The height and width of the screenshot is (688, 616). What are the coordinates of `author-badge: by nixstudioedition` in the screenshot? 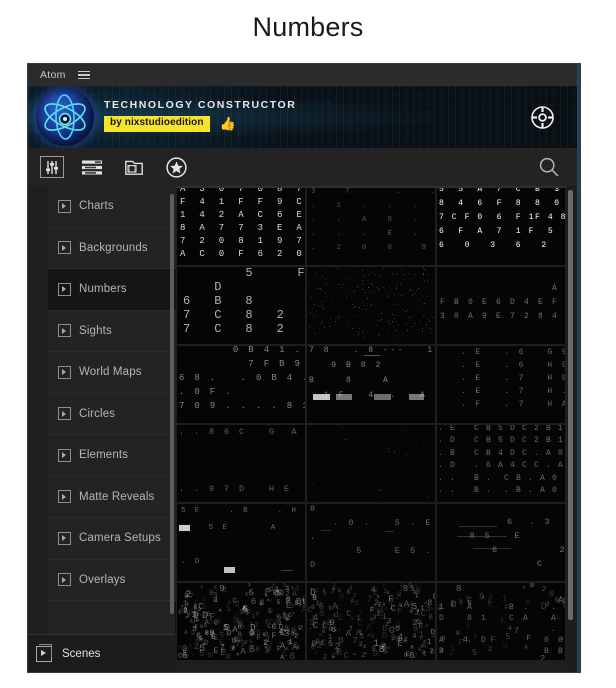 It's located at (157, 124).